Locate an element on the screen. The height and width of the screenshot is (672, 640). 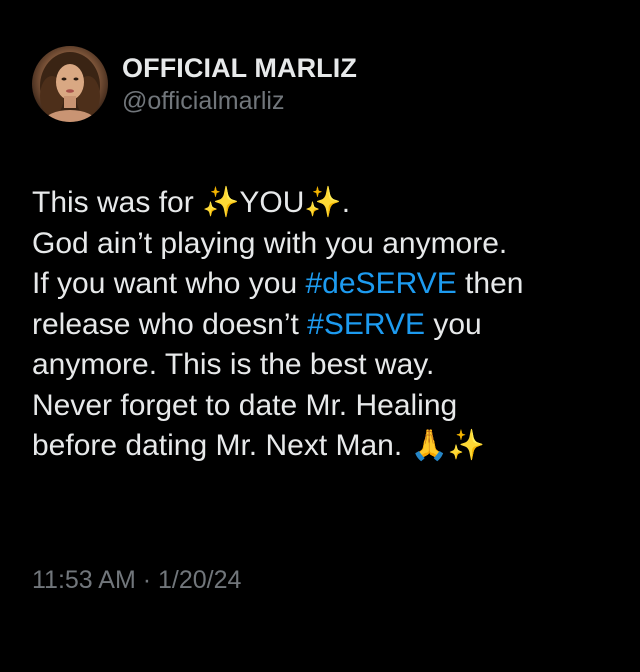
tweet-text-segment: release who doesn’t is located at coordinates (170, 324).